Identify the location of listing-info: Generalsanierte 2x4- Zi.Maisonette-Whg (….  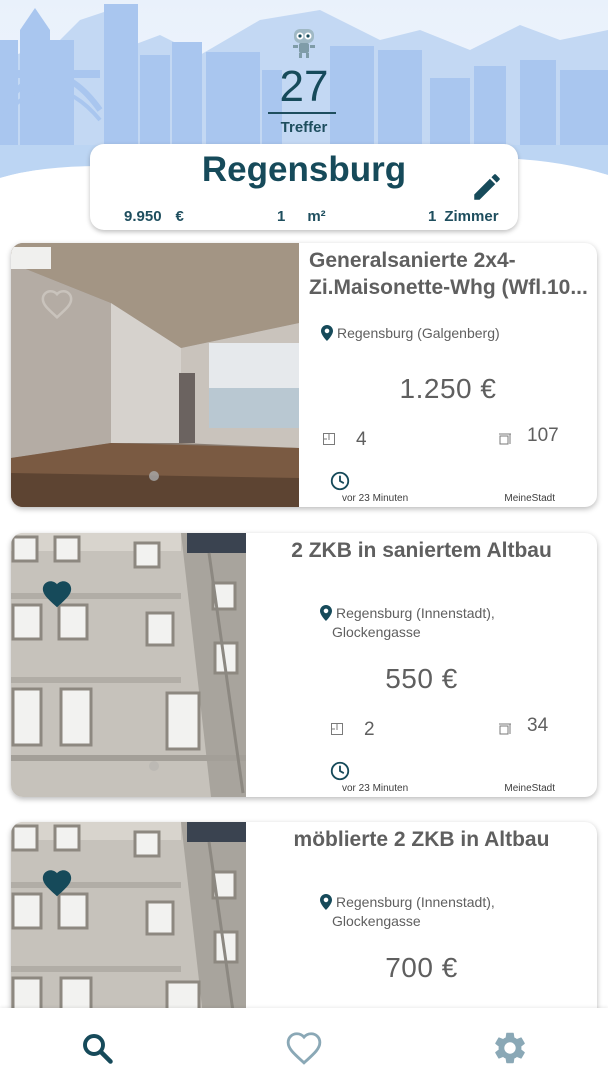
(448, 375).